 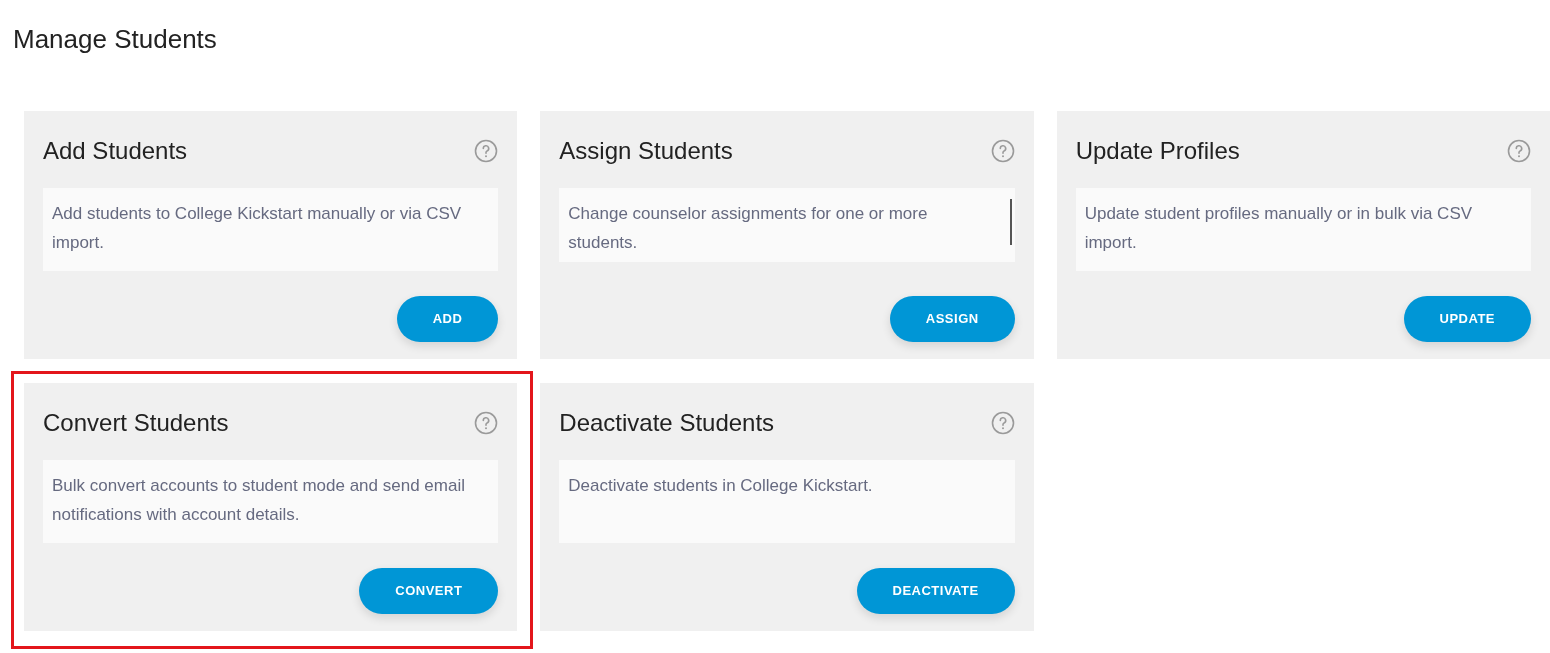 I want to click on action-button: DEACTIVATE, so click(x=935, y=591).